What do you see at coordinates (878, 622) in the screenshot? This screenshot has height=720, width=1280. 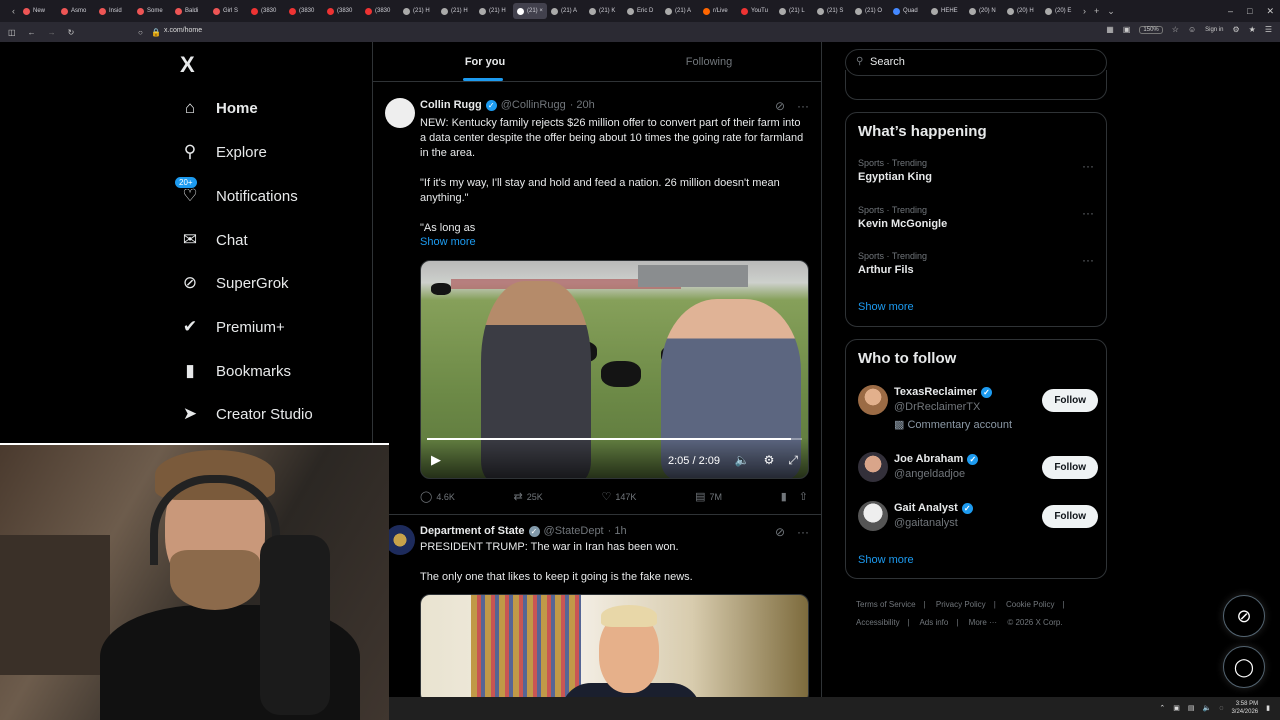 I see `footer-link-accessibility: Accessibility` at bounding box center [878, 622].